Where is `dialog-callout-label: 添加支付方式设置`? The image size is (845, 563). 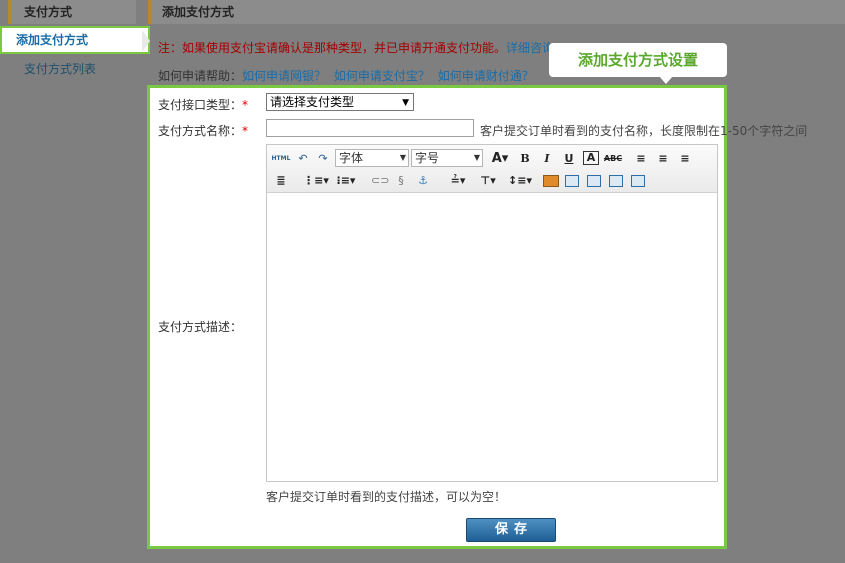 dialog-callout-label: 添加支付方式设置 is located at coordinates (638, 63).